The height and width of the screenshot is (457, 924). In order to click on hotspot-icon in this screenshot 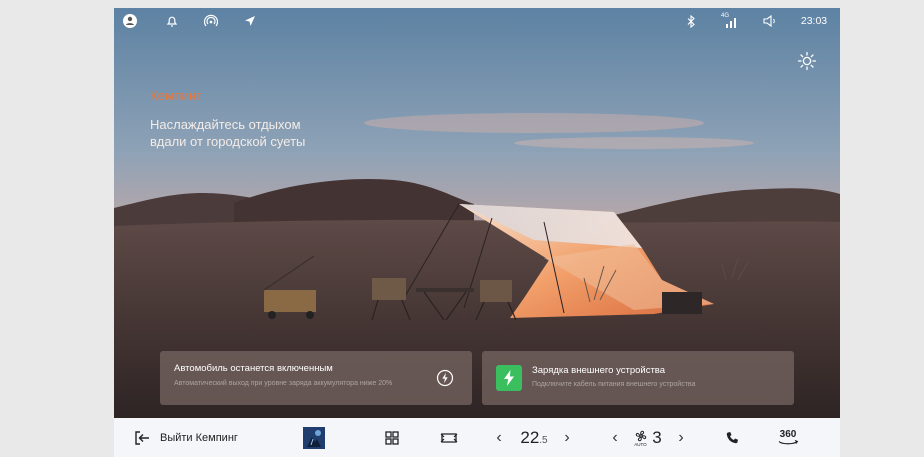, I will do `click(211, 21)`.